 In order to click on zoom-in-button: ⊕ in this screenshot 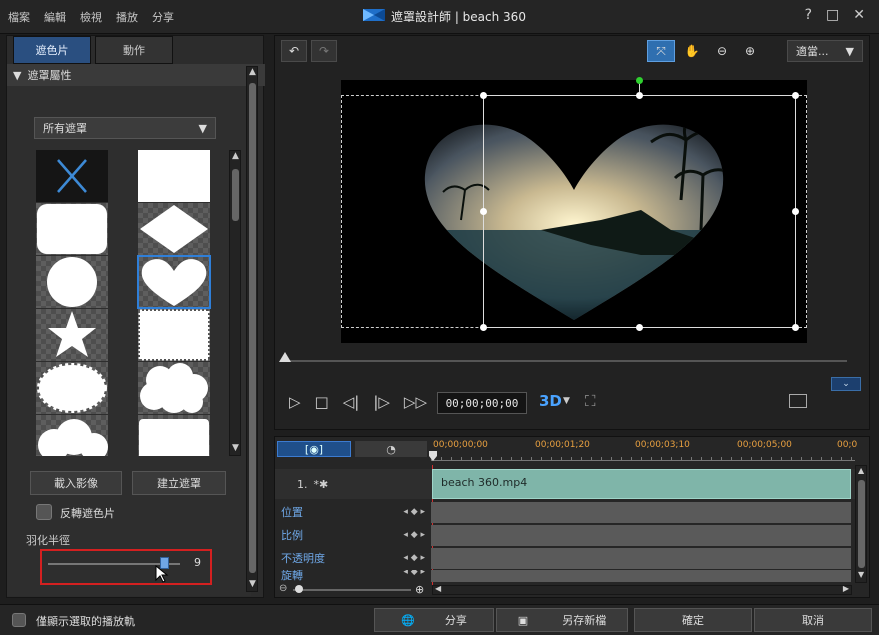, I will do `click(750, 51)`.